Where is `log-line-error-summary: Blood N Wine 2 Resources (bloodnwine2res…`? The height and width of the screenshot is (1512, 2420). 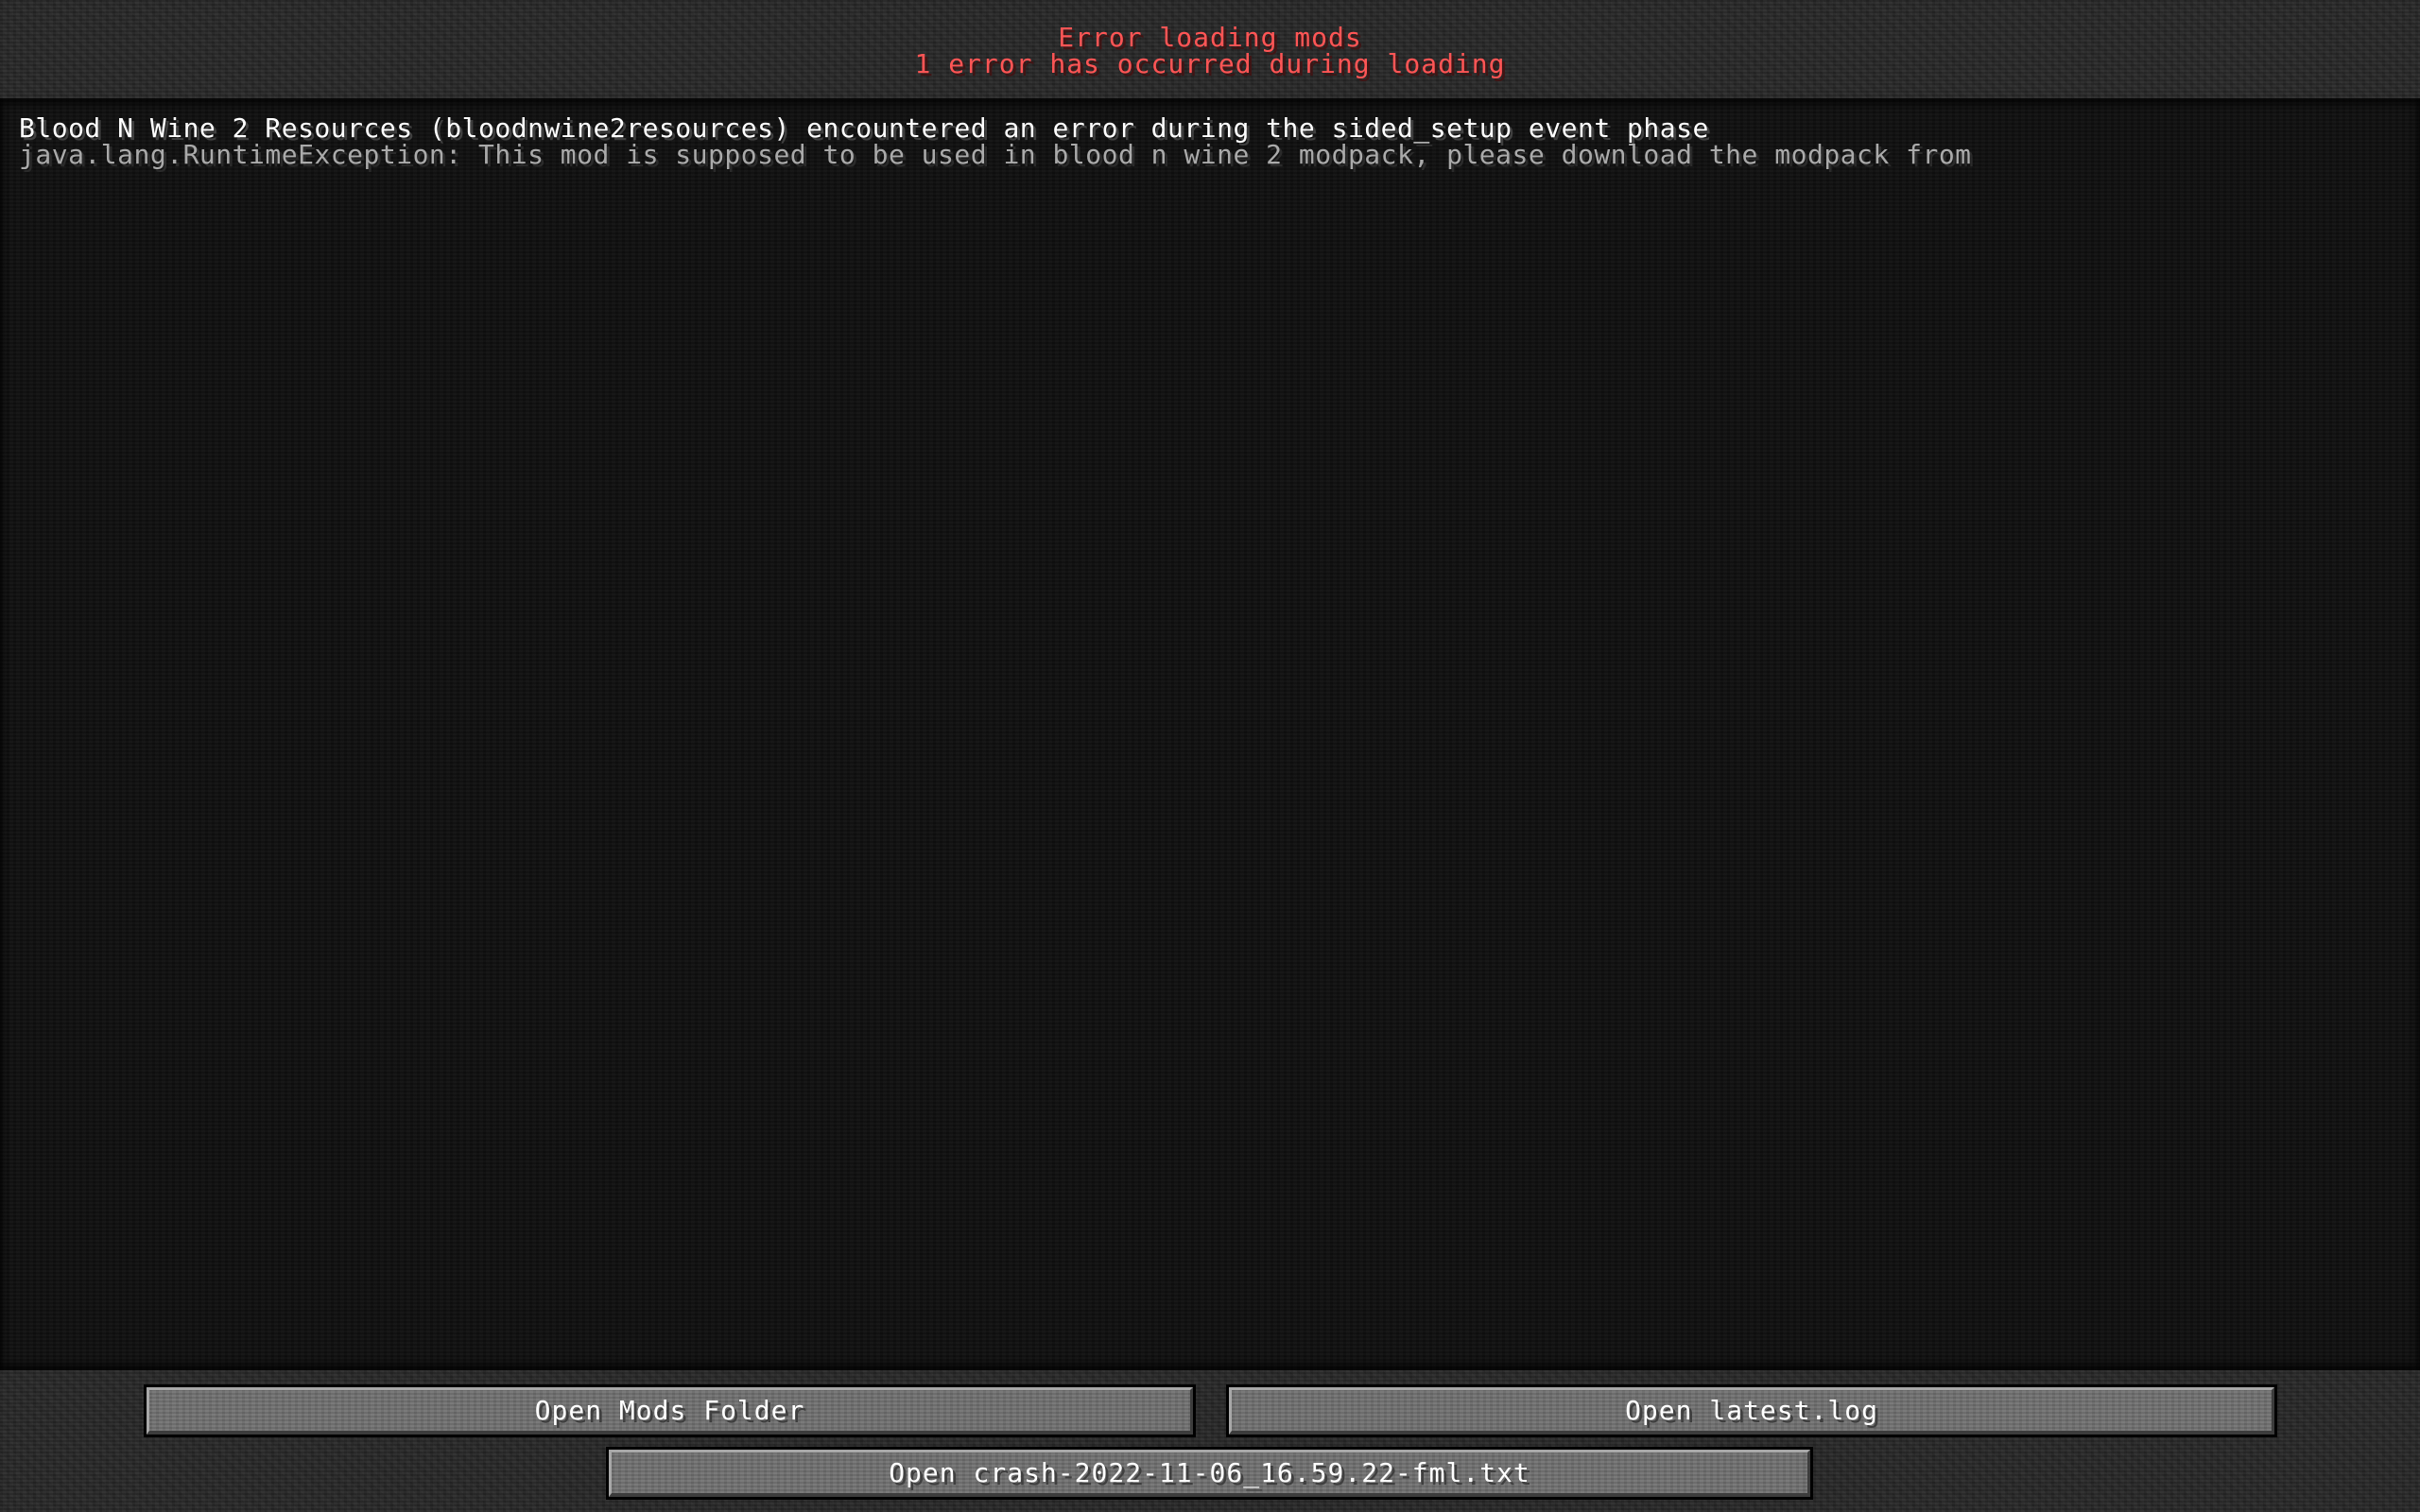
log-line-error-summary: Blood N Wine 2 Resources (bloodnwine2res… is located at coordinates (864, 128).